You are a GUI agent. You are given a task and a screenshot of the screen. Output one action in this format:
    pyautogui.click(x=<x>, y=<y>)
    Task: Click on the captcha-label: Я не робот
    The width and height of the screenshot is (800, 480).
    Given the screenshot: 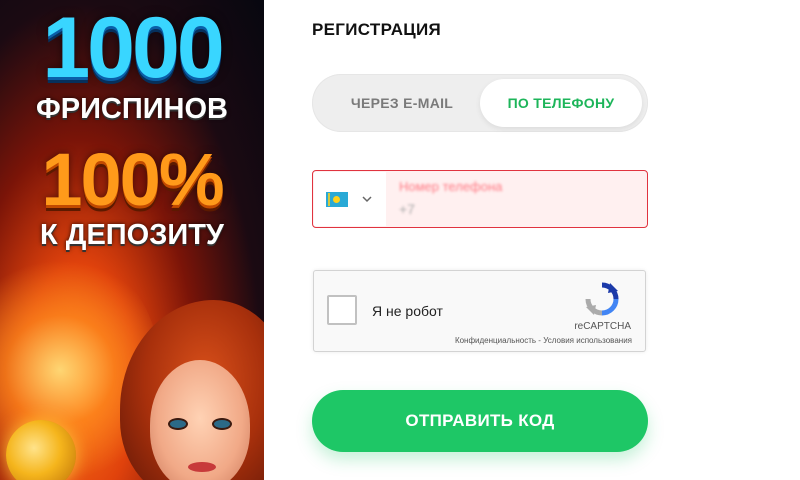 What is the action you would take?
    pyautogui.click(x=407, y=311)
    